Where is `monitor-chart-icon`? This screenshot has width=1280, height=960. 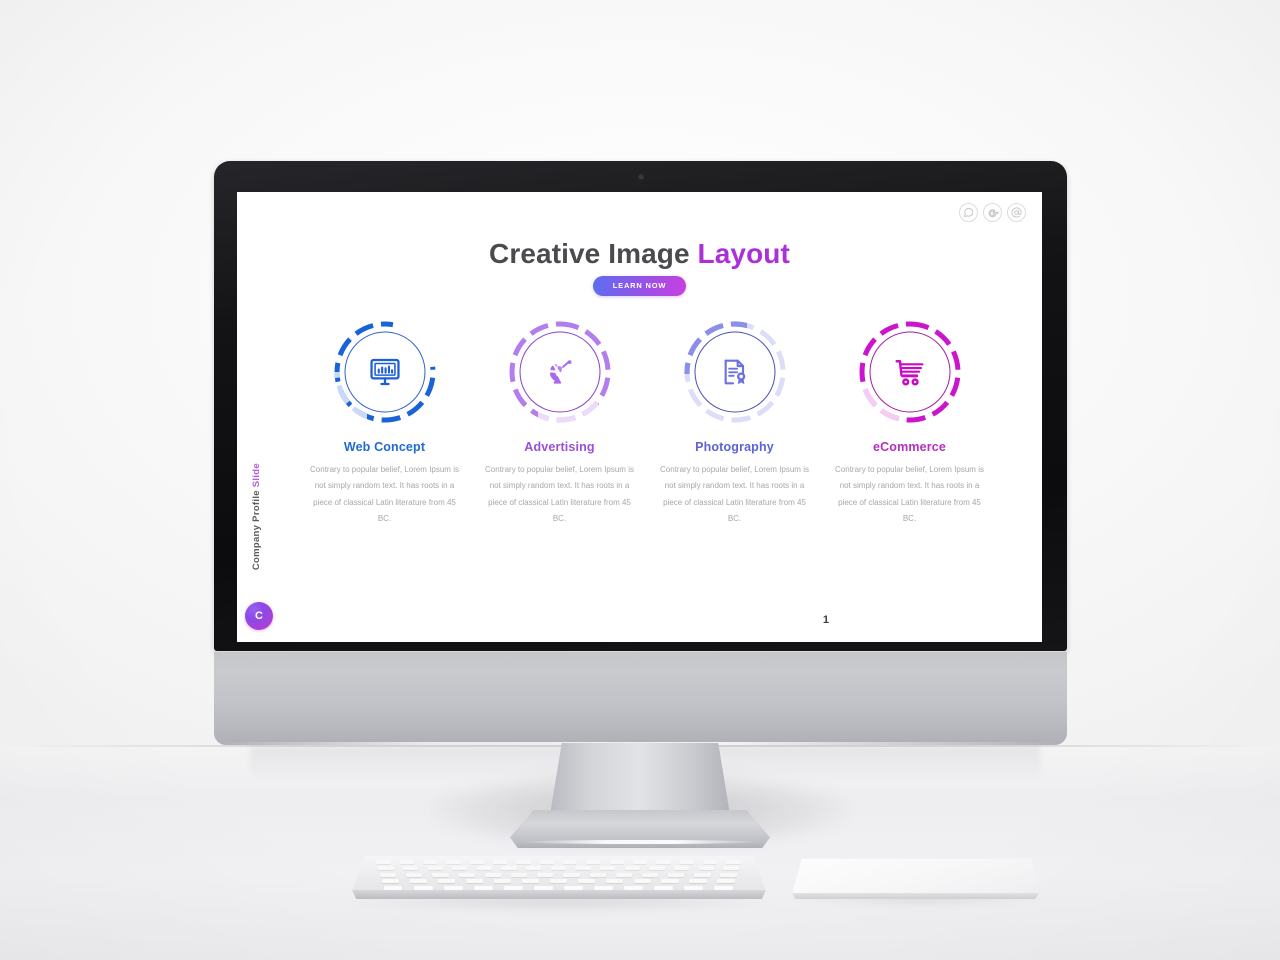 monitor-chart-icon is located at coordinates (385, 372).